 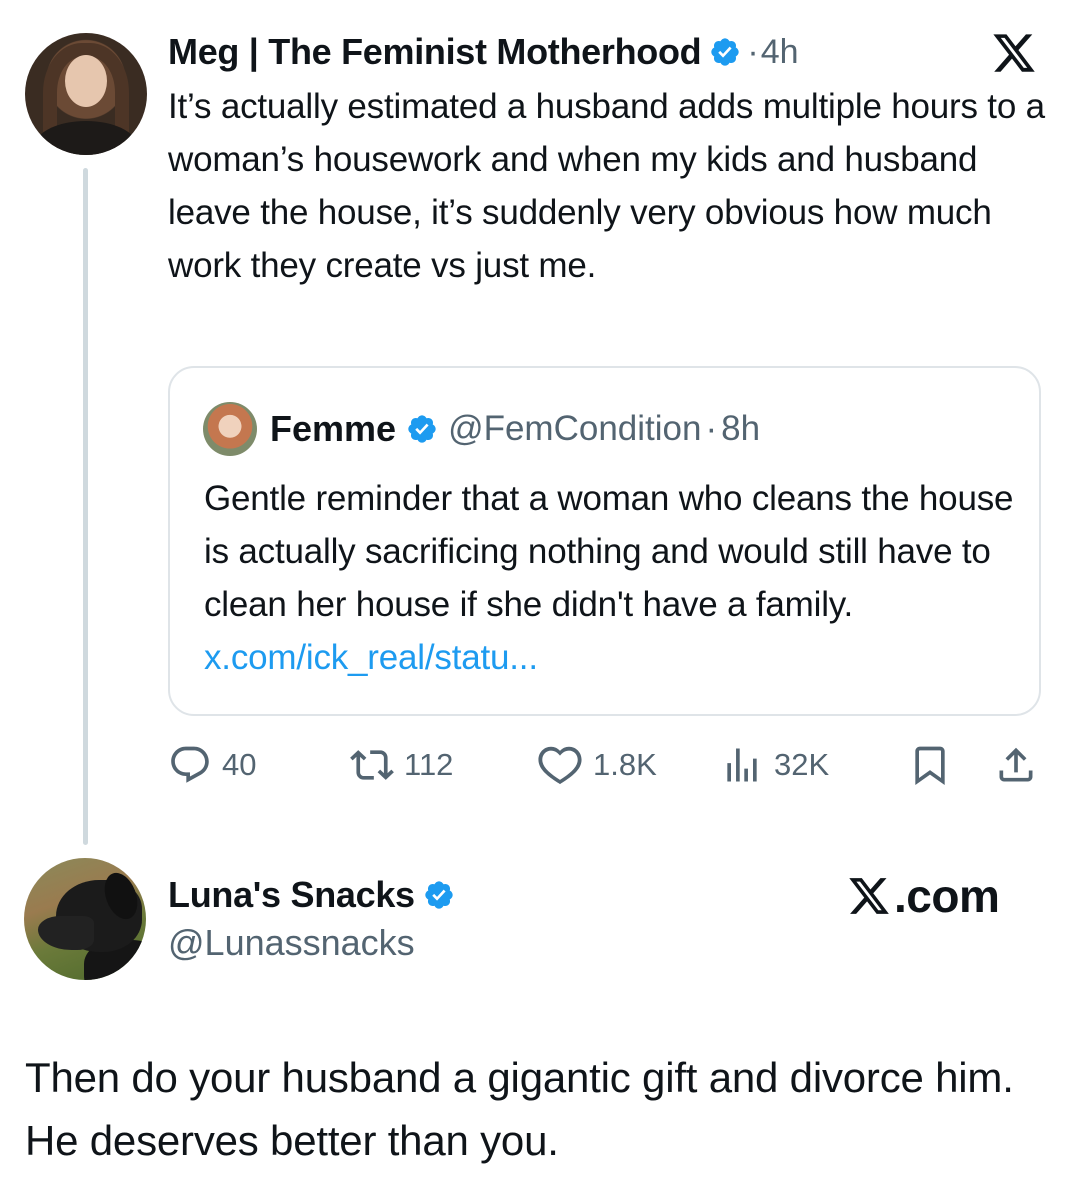 I want to click on reply-header: Luna's Snacks, so click(x=311, y=895).